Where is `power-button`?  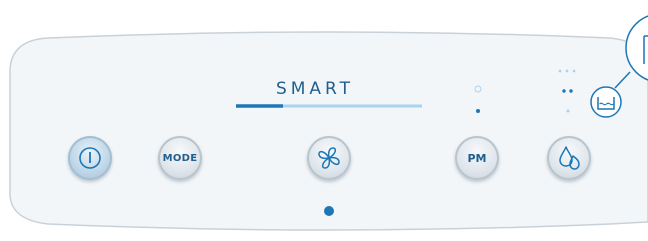 power-button is located at coordinates (90, 158).